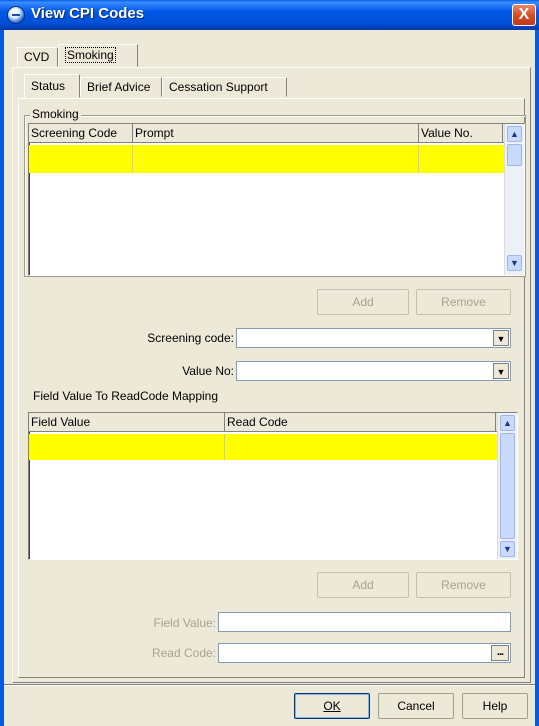 This screenshot has width=539, height=726. What do you see at coordinates (208, 371) in the screenshot?
I see `value-no-label: Value No:` at bounding box center [208, 371].